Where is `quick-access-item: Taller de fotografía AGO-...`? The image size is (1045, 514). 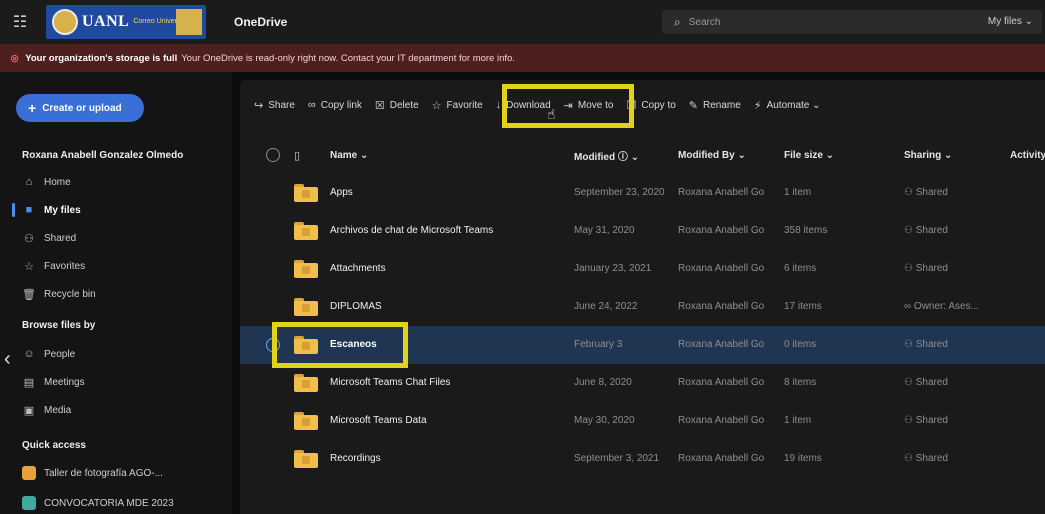
quick-access-item: Taller de fotografía AGO-... is located at coordinates (92, 473).